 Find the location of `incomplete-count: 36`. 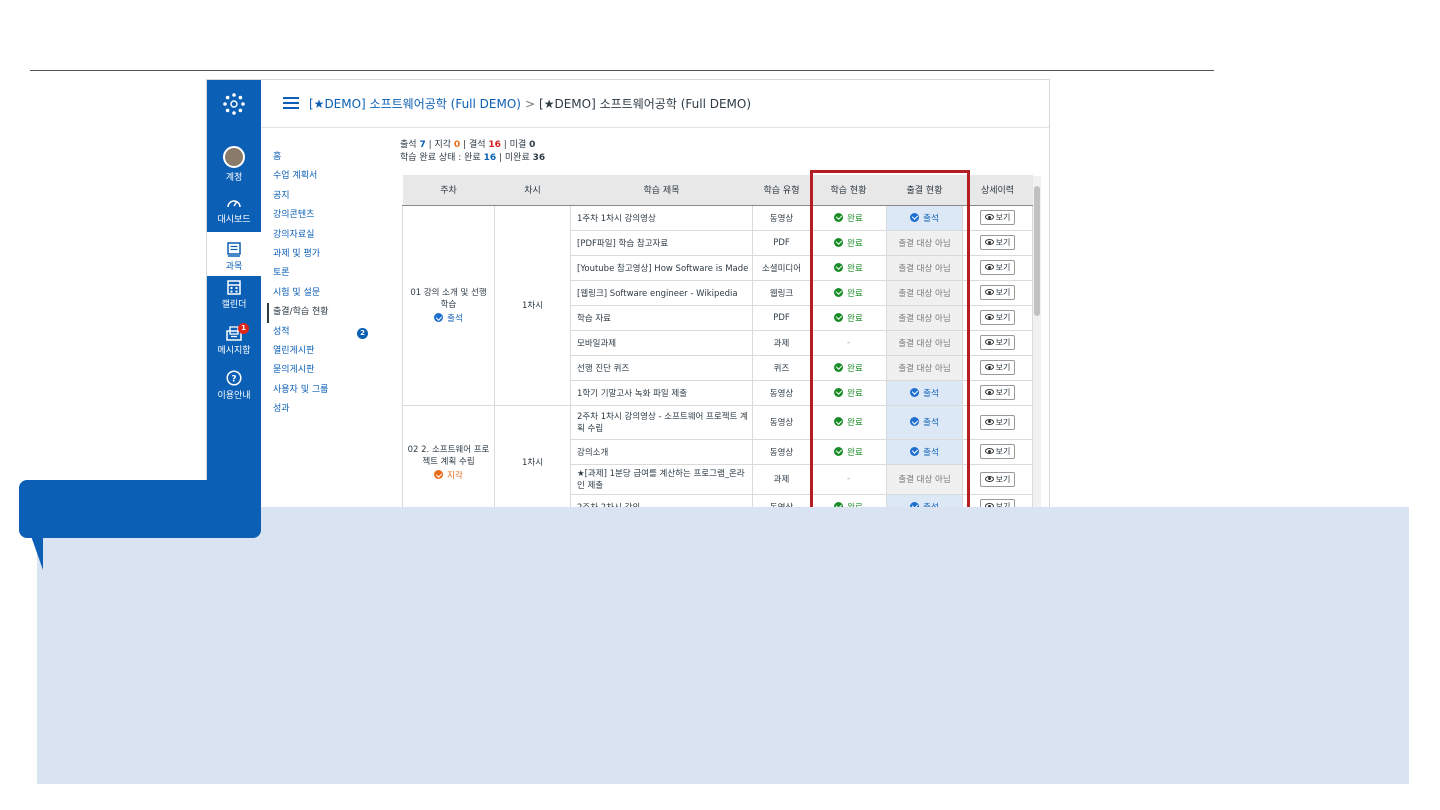

incomplete-count: 36 is located at coordinates (539, 158).